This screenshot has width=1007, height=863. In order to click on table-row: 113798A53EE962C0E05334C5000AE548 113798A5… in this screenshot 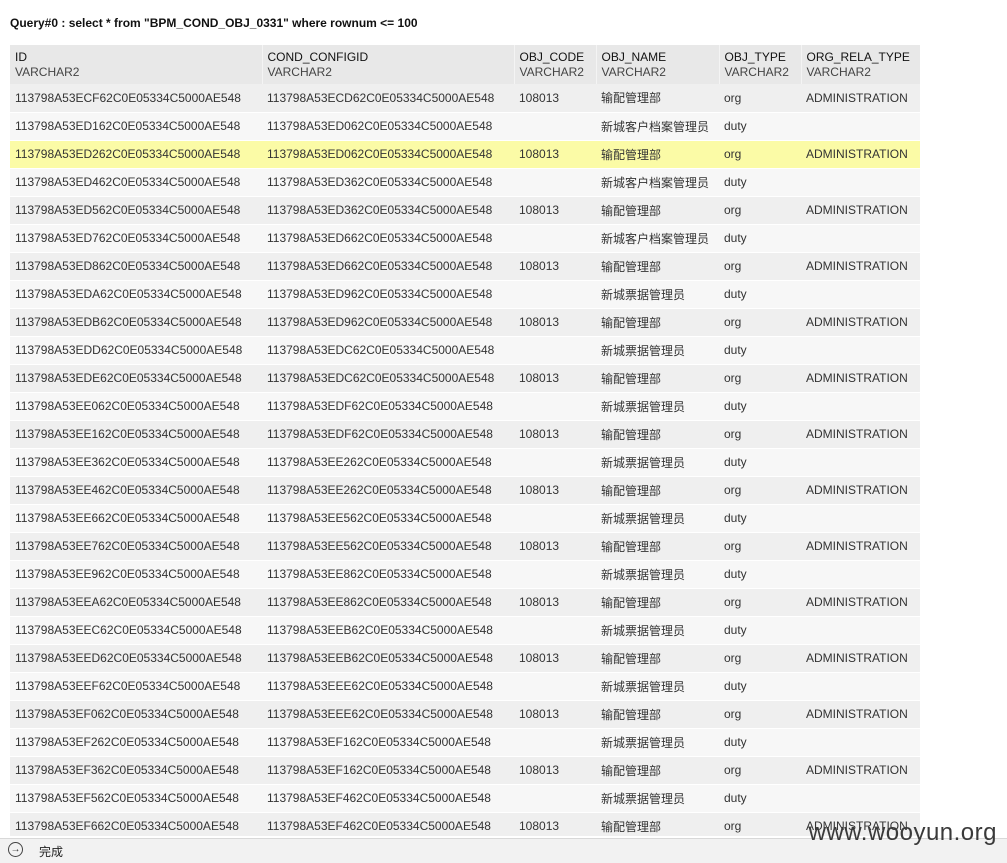, I will do `click(465, 574)`.